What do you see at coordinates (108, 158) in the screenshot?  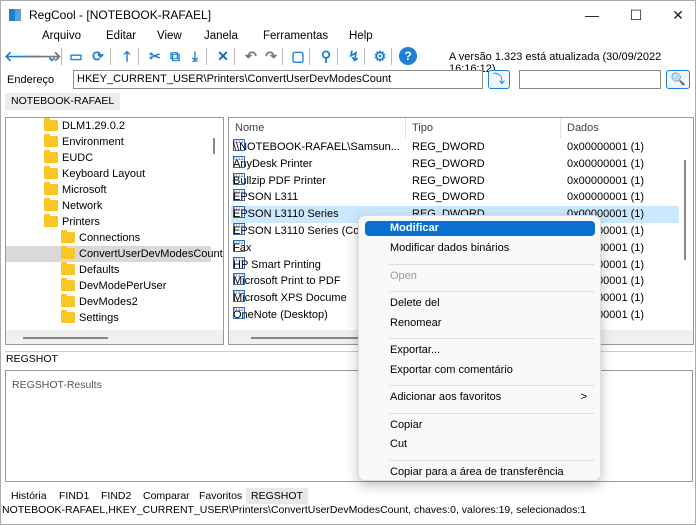 I see `tree-item: EUDC` at bounding box center [108, 158].